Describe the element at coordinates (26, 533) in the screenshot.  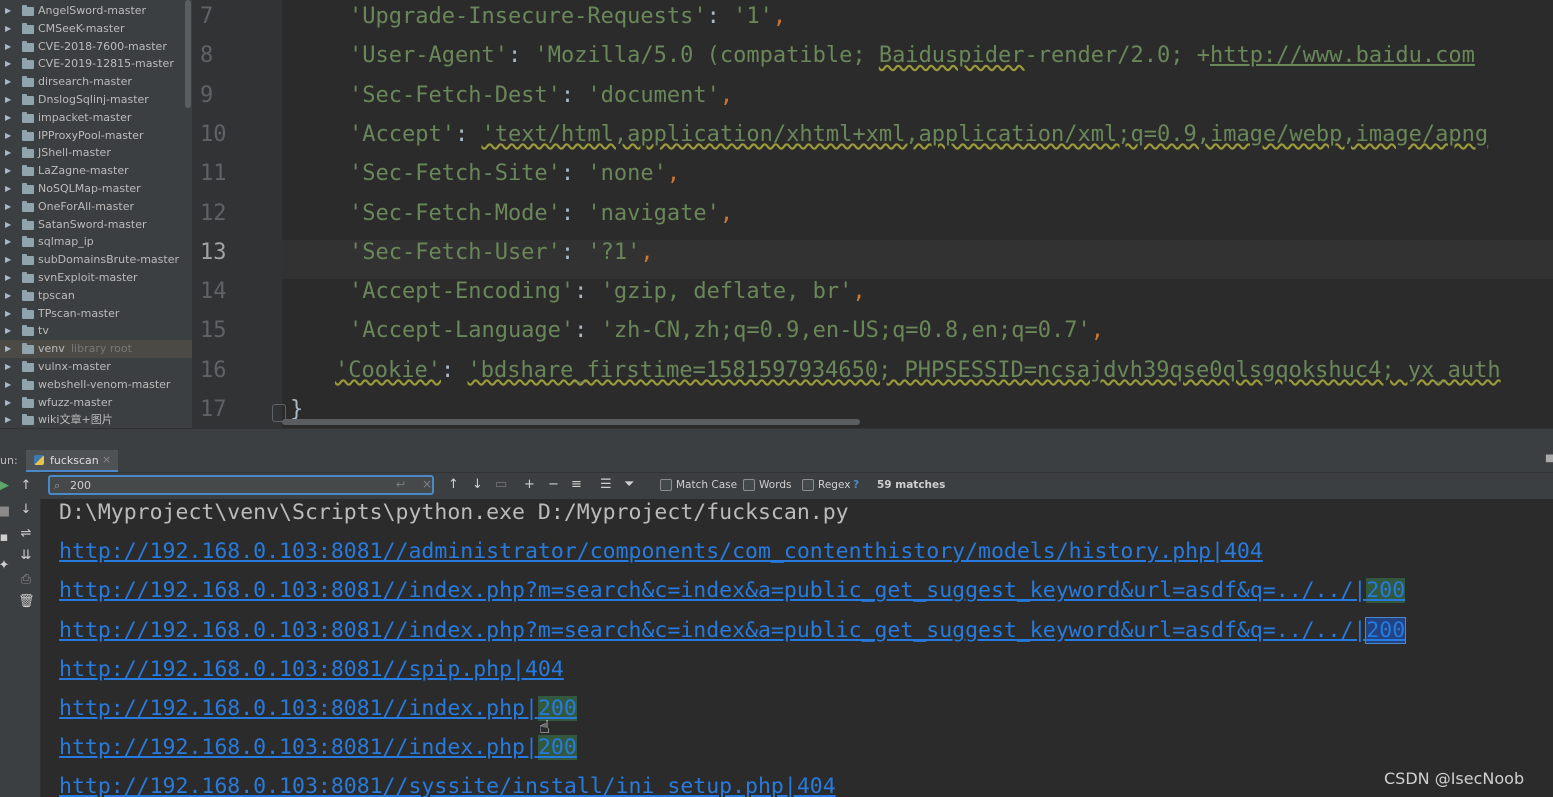
I see `soft-wrap-icon: ⇌` at that location.